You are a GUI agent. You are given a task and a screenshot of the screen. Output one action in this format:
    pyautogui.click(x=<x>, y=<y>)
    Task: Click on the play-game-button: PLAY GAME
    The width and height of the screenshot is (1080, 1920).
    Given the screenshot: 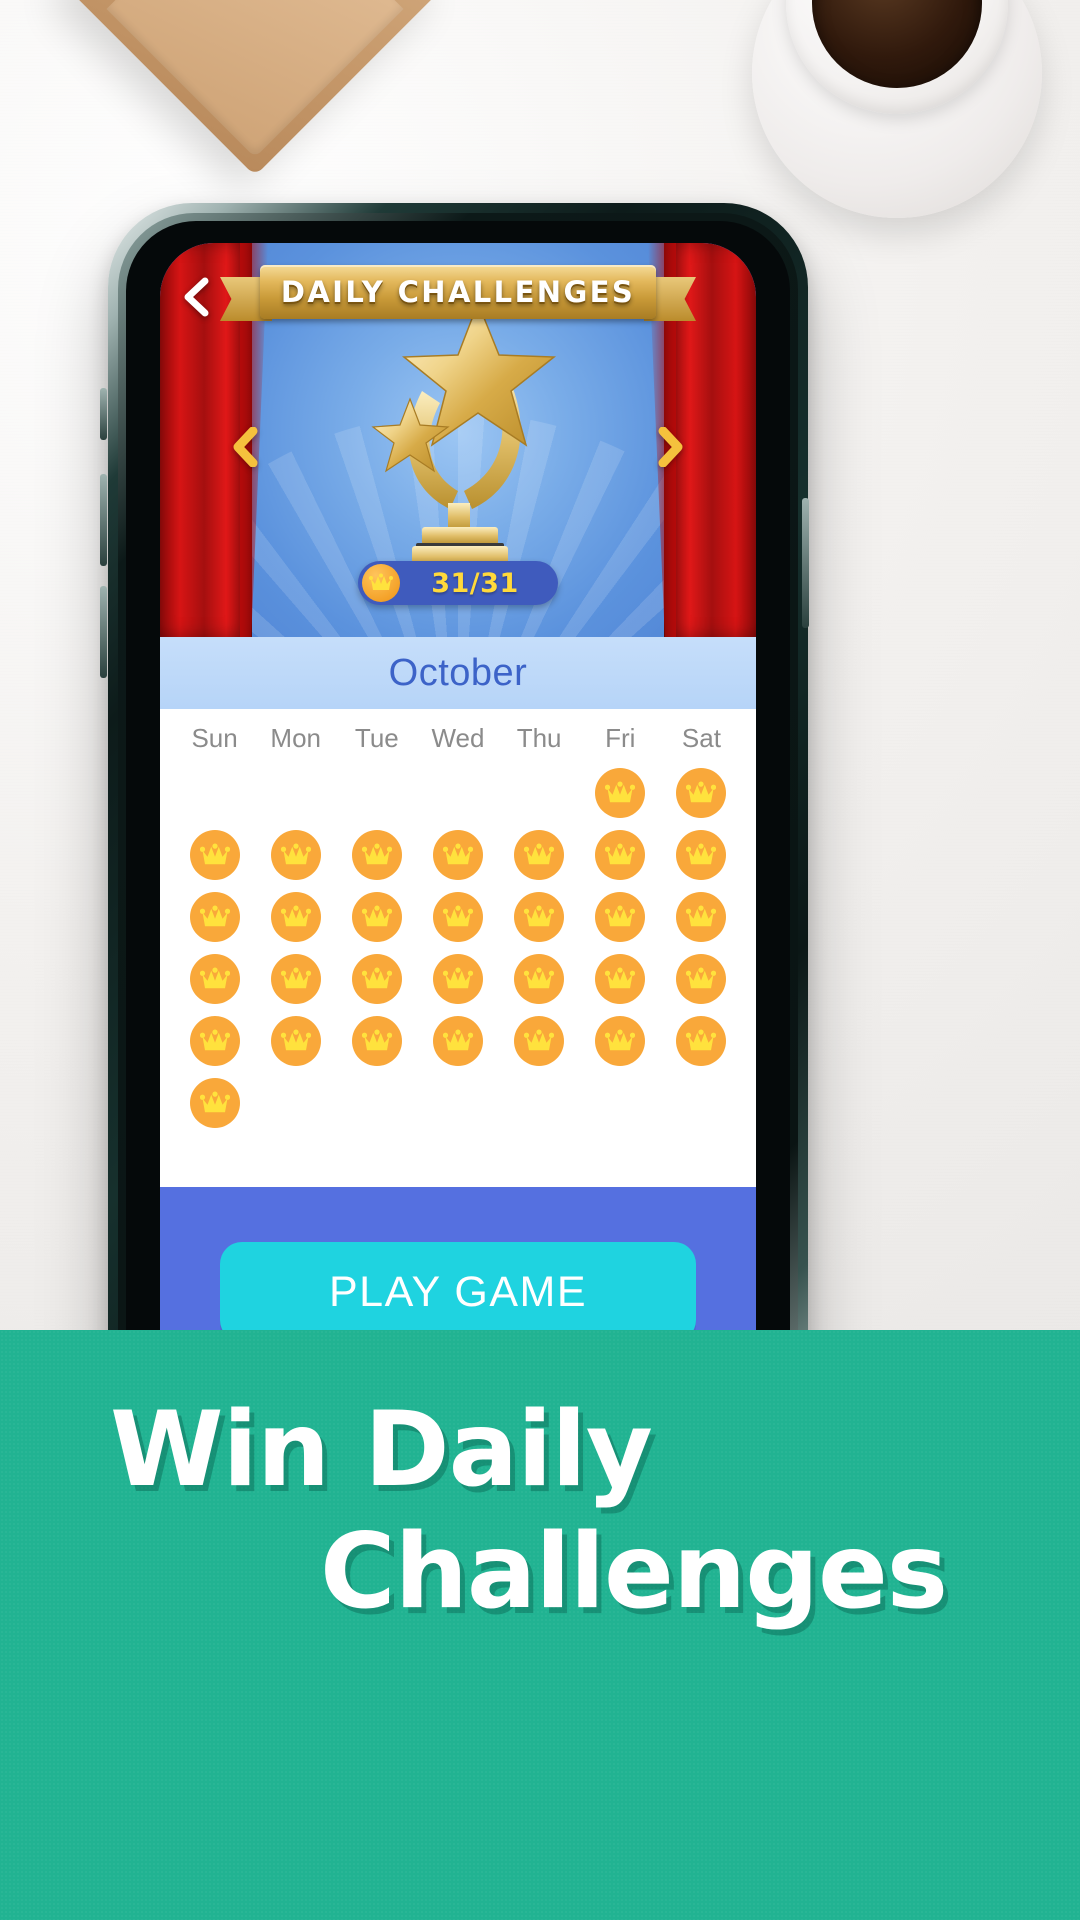 What is the action you would take?
    pyautogui.click(x=458, y=1292)
    